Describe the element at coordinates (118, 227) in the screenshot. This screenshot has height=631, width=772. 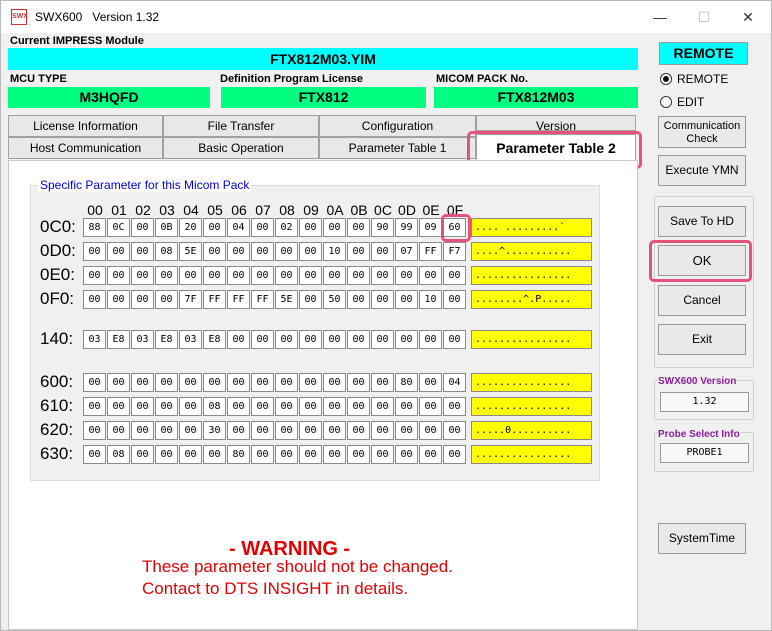
I see `hex-cell: 0C` at that location.